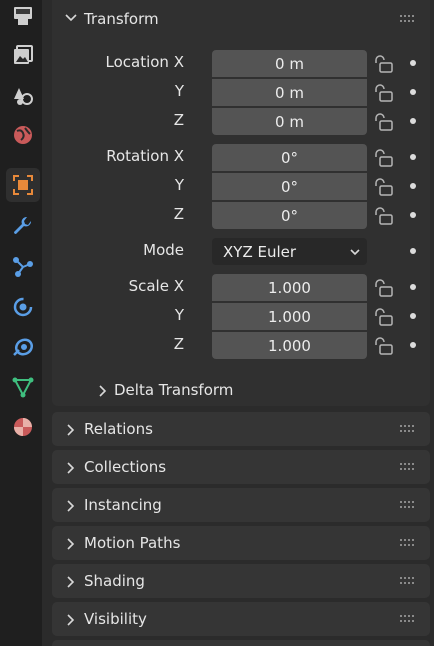 The width and height of the screenshot is (434, 646). I want to click on visibility-panel-header: Visibility, so click(241, 619).